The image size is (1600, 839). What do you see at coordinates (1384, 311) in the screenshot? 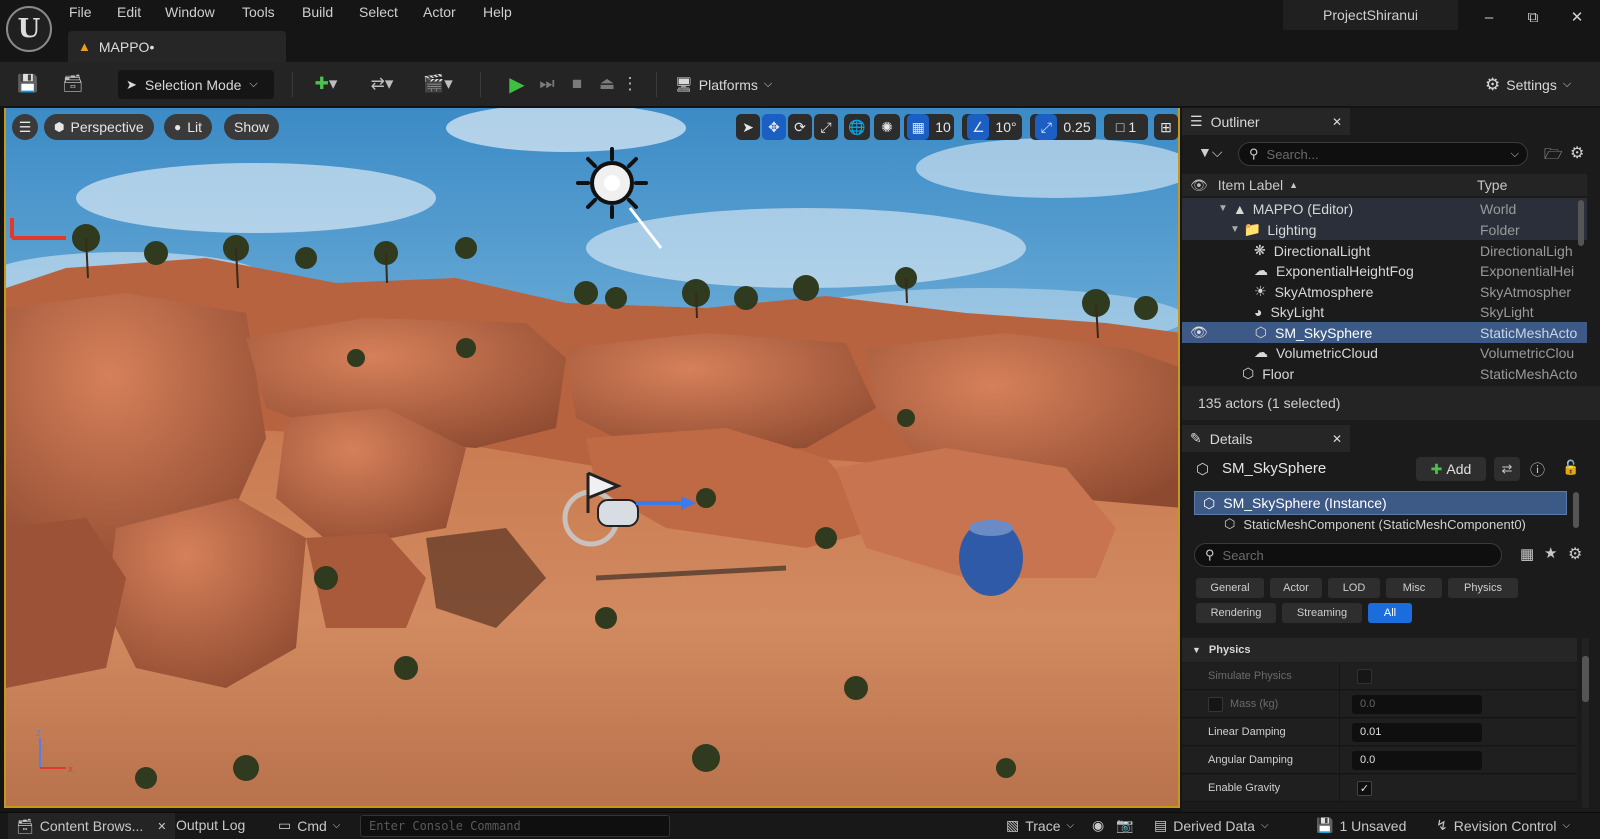
I see `outliner-row-skylight: ◕ SkyLight SkyLight` at bounding box center [1384, 311].